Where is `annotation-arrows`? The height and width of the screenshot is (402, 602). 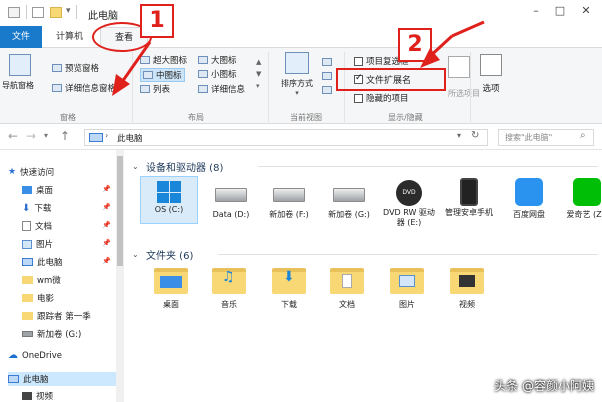 annotation-arrows is located at coordinates (298, 58).